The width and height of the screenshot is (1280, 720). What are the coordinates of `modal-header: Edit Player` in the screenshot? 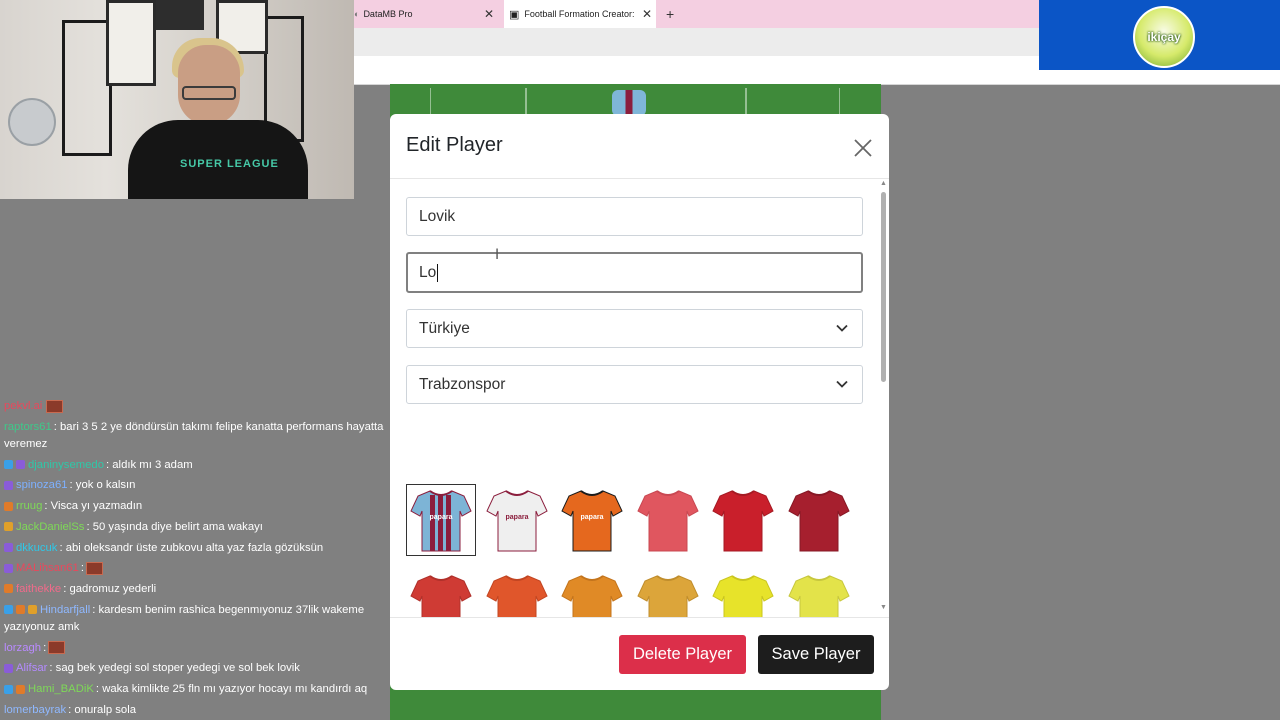 It's located at (639, 146).